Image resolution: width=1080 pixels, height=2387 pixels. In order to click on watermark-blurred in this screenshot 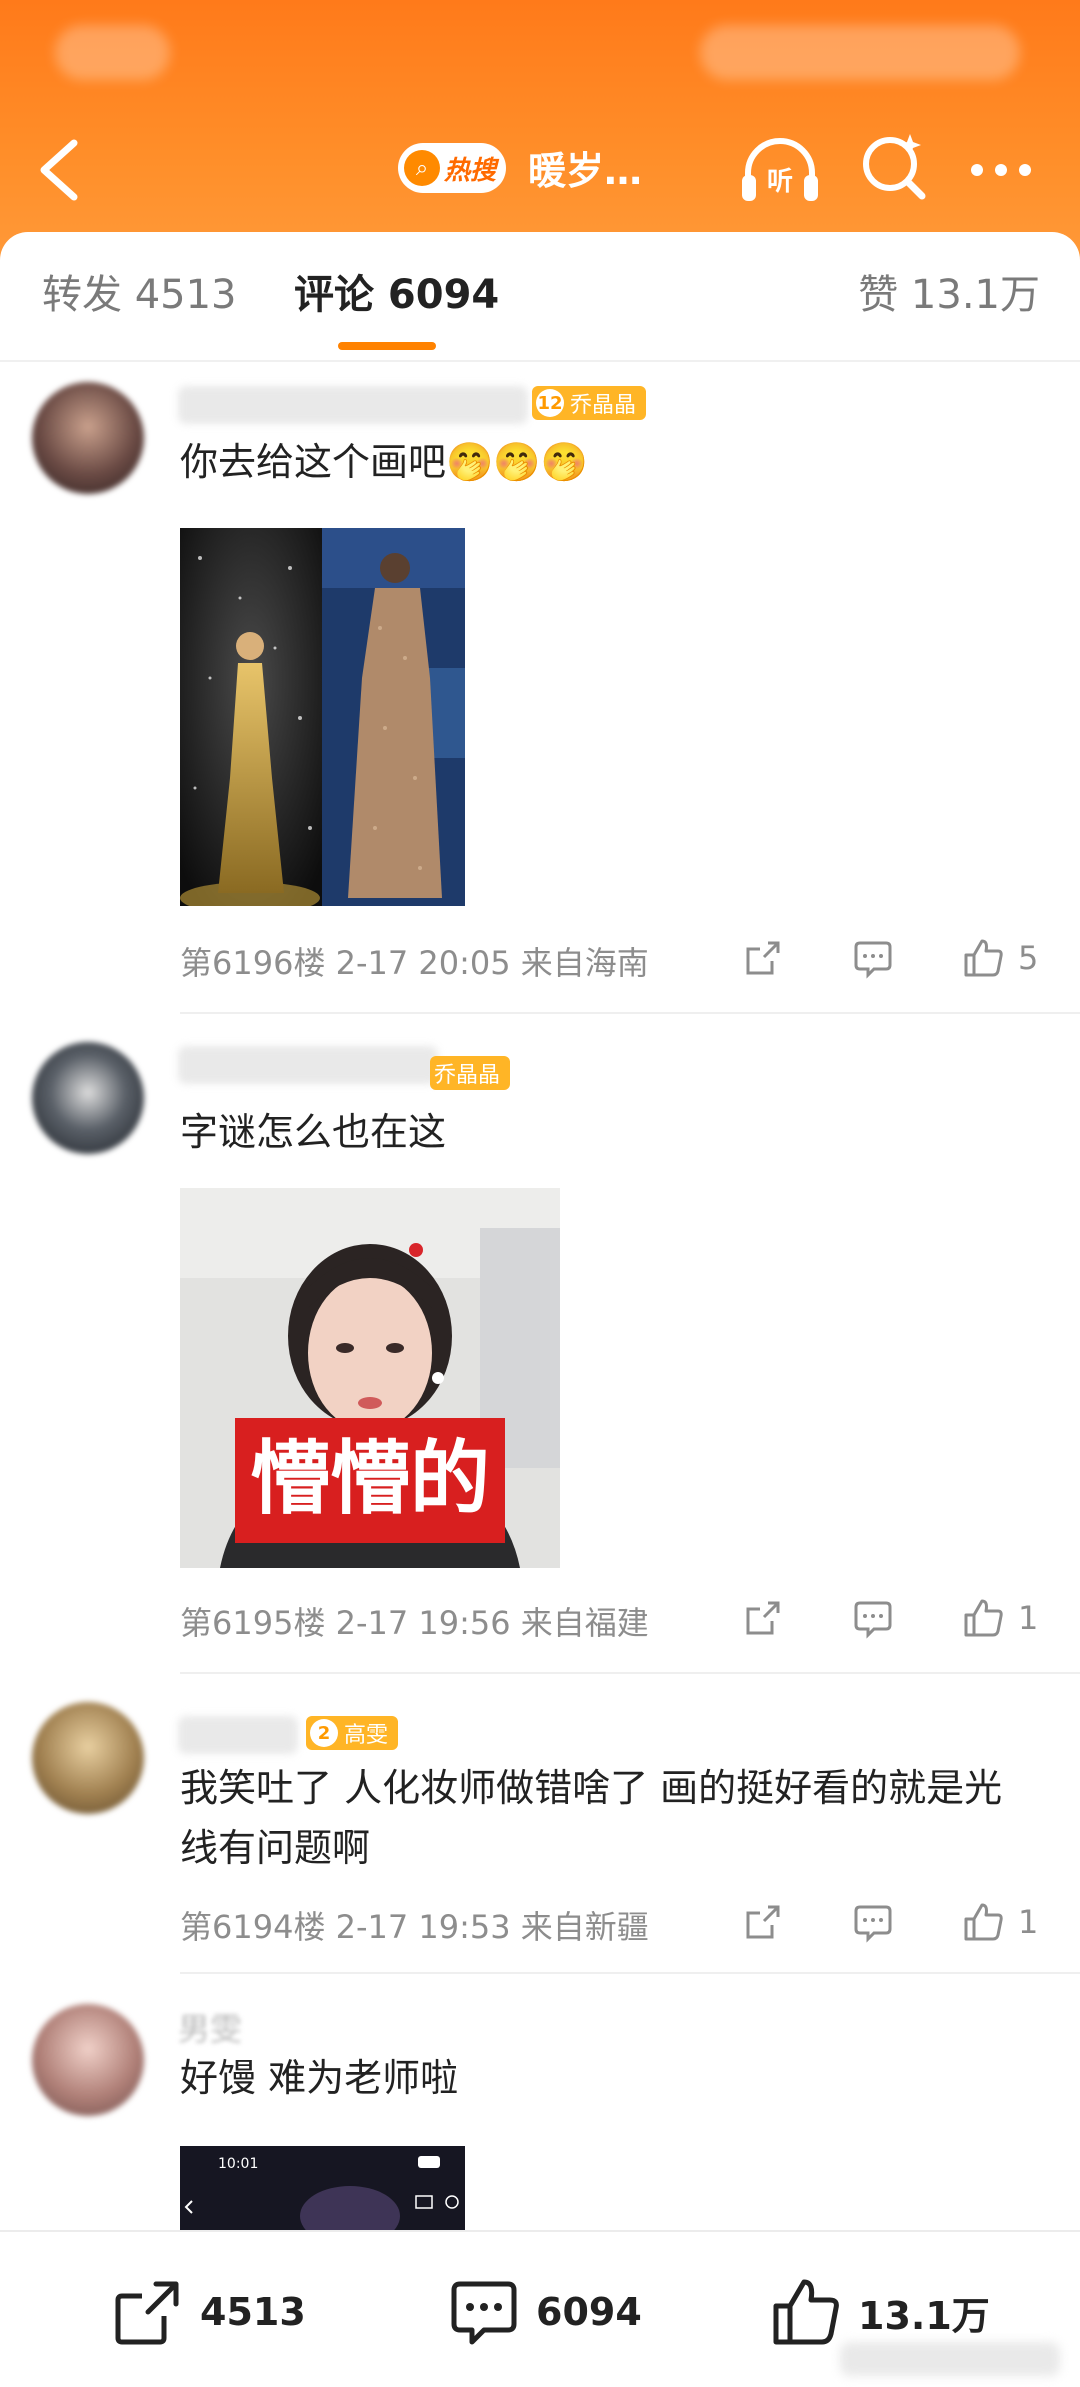, I will do `click(950, 2359)`.